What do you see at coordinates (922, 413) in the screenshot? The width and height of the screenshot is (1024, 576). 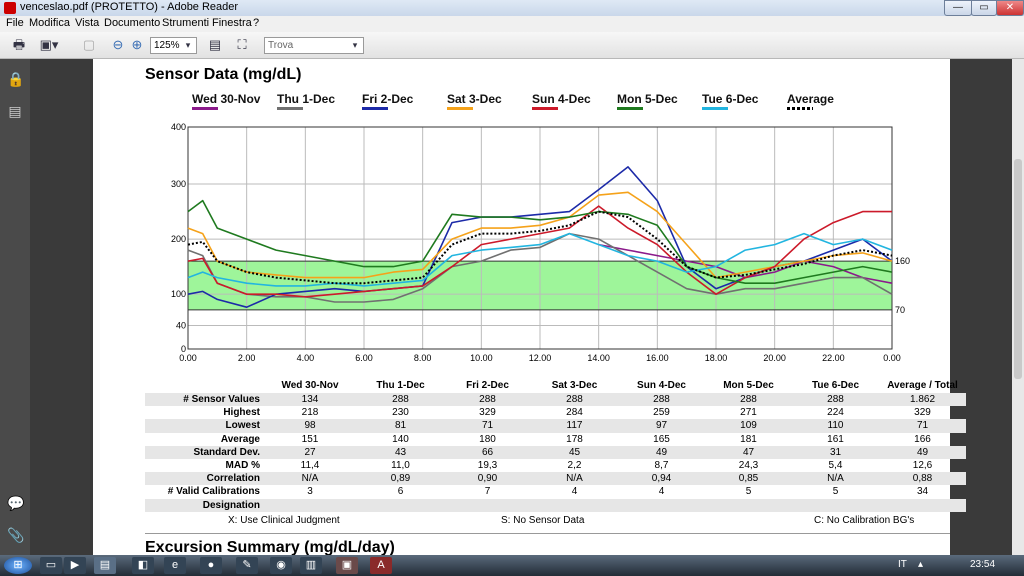 I see `table-cell: 329` at bounding box center [922, 413].